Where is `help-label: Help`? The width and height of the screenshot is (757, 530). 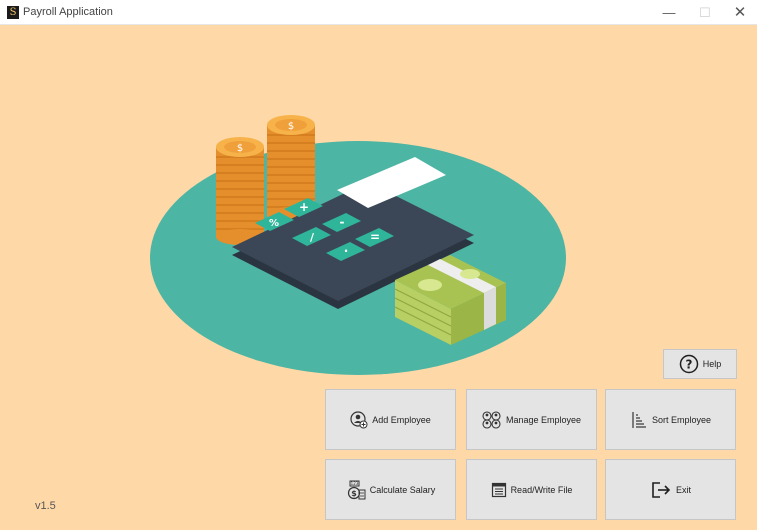 help-label: Help is located at coordinates (712, 364).